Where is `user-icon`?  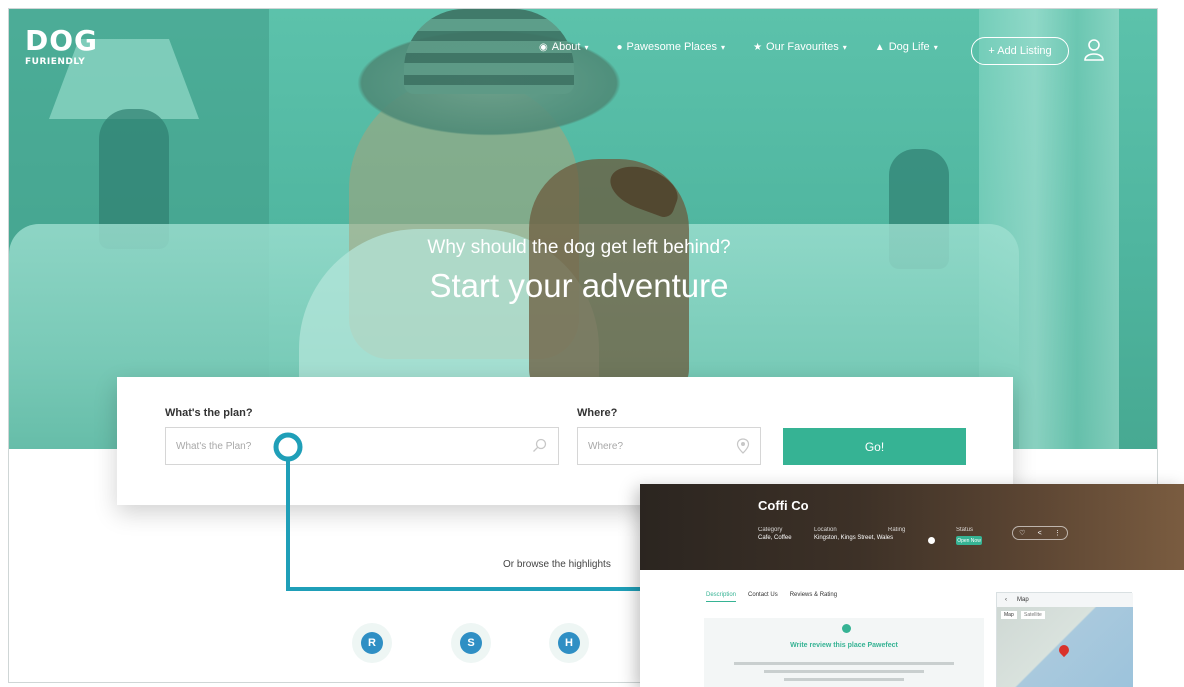 user-icon is located at coordinates (1094, 49).